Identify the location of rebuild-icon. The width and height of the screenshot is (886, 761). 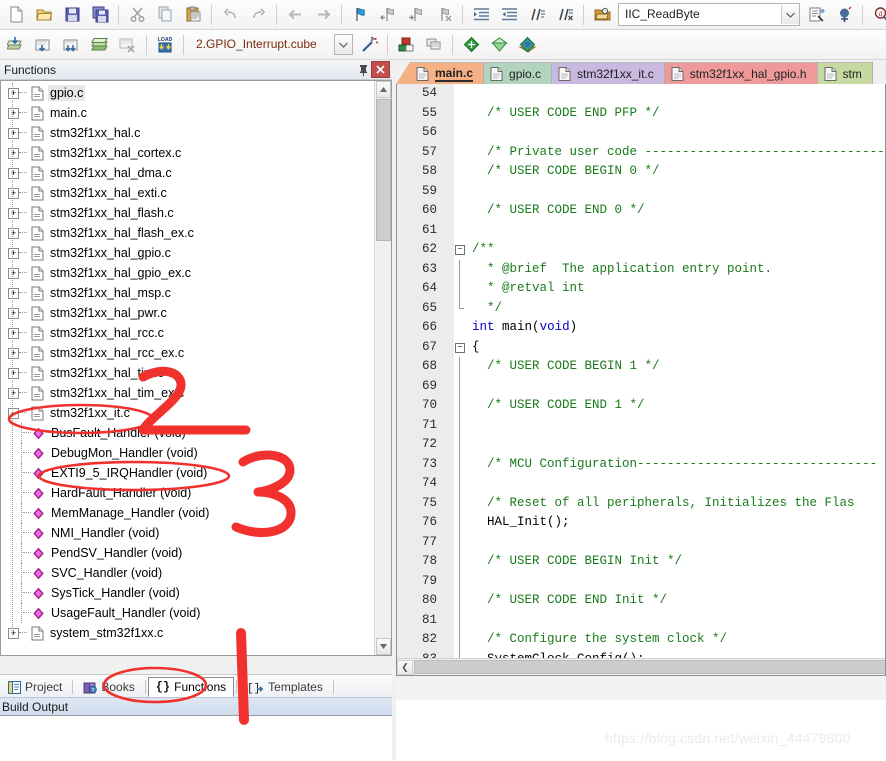
(72, 45).